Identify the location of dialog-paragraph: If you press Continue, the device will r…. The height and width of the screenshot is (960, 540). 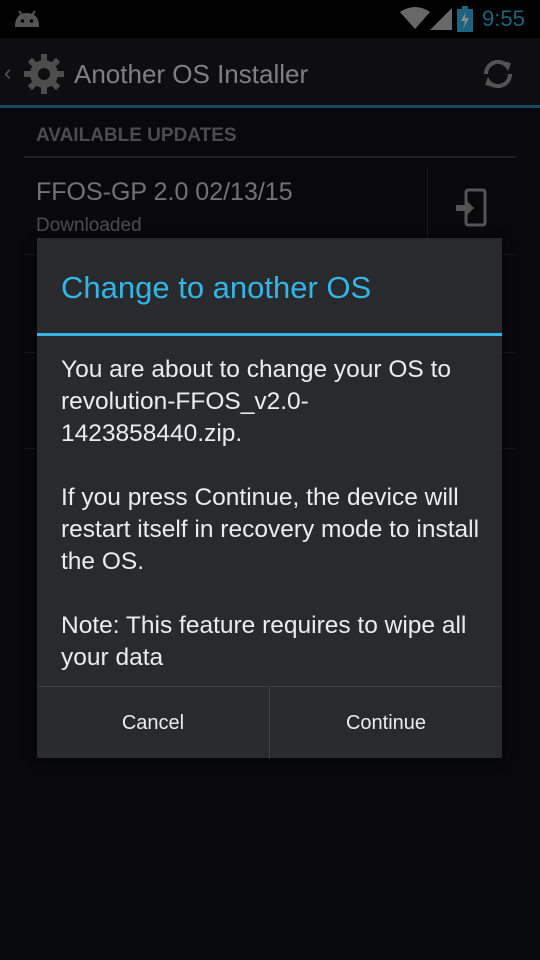
(270, 529).